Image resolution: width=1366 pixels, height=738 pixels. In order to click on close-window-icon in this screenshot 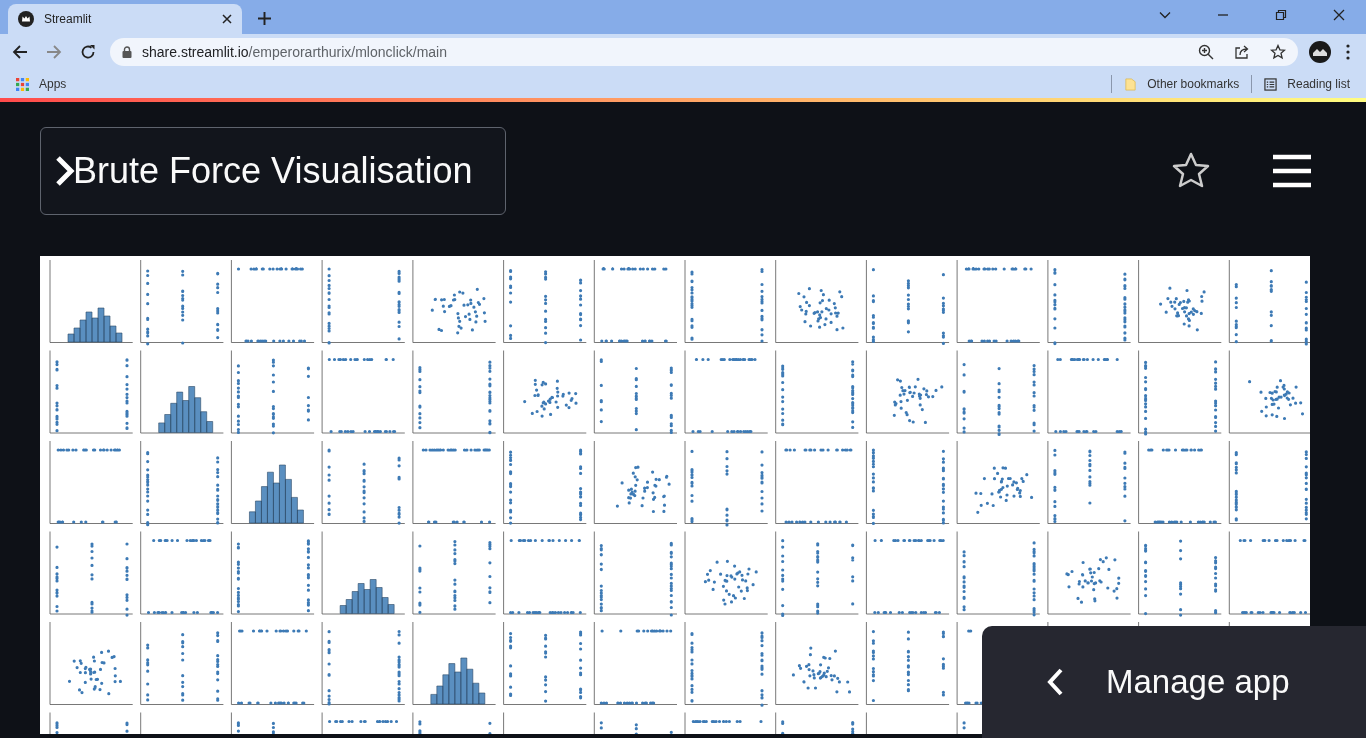, I will do `click(1339, 15)`.